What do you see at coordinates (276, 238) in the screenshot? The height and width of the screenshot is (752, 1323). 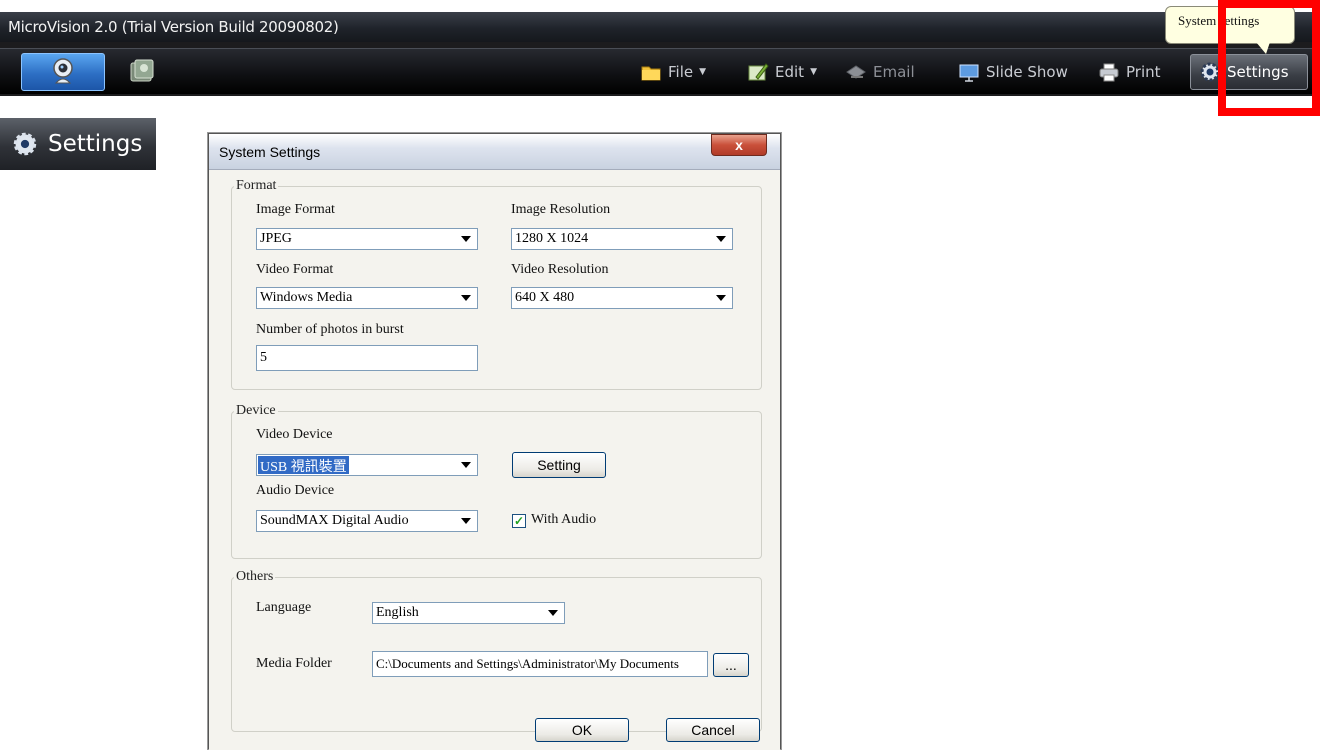 I see `image-format-value: JPEG` at bounding box center [276, 238].